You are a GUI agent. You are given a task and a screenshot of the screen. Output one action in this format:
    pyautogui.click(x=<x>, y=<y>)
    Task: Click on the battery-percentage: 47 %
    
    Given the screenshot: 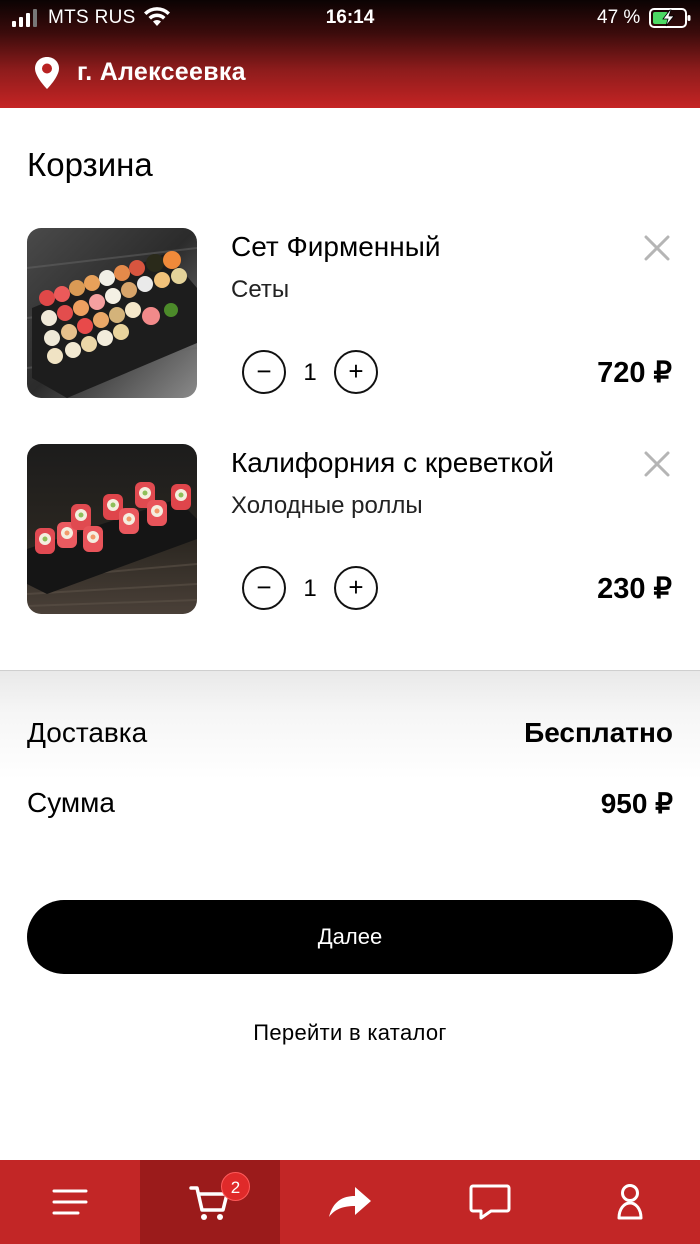 What is the action you would take?
    pyautogui.click(x=619, y=17)
    